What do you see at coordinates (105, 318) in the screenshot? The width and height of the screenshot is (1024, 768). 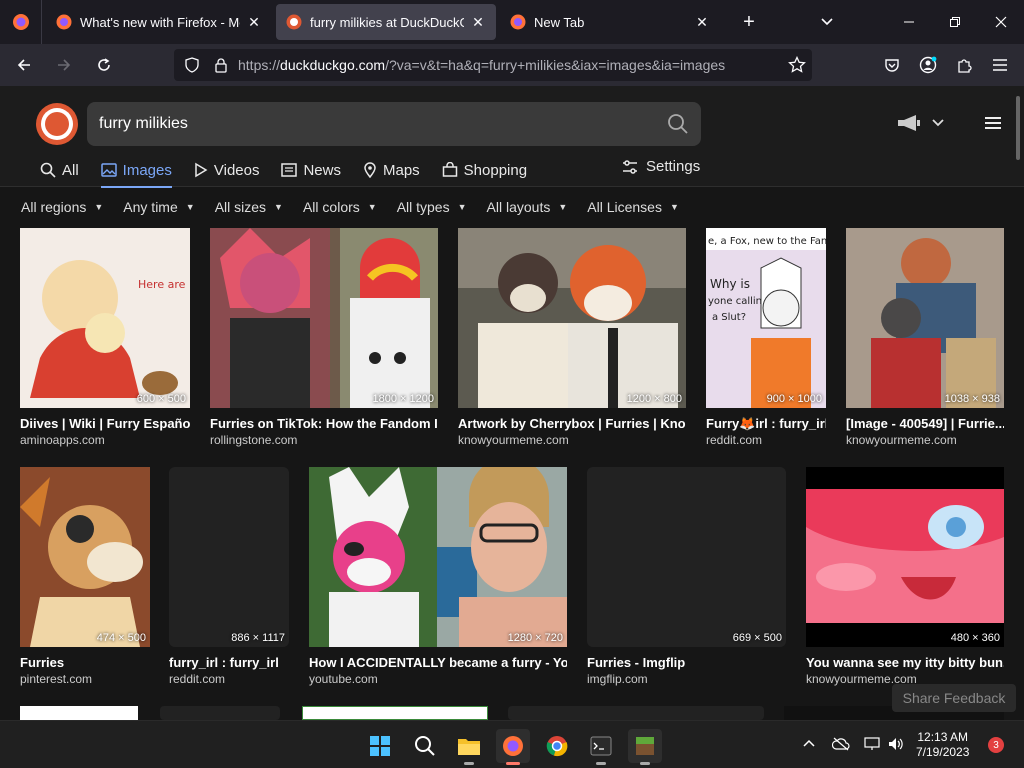 I see `result-thumbnail: Here are` at bounding box center [105, 318].